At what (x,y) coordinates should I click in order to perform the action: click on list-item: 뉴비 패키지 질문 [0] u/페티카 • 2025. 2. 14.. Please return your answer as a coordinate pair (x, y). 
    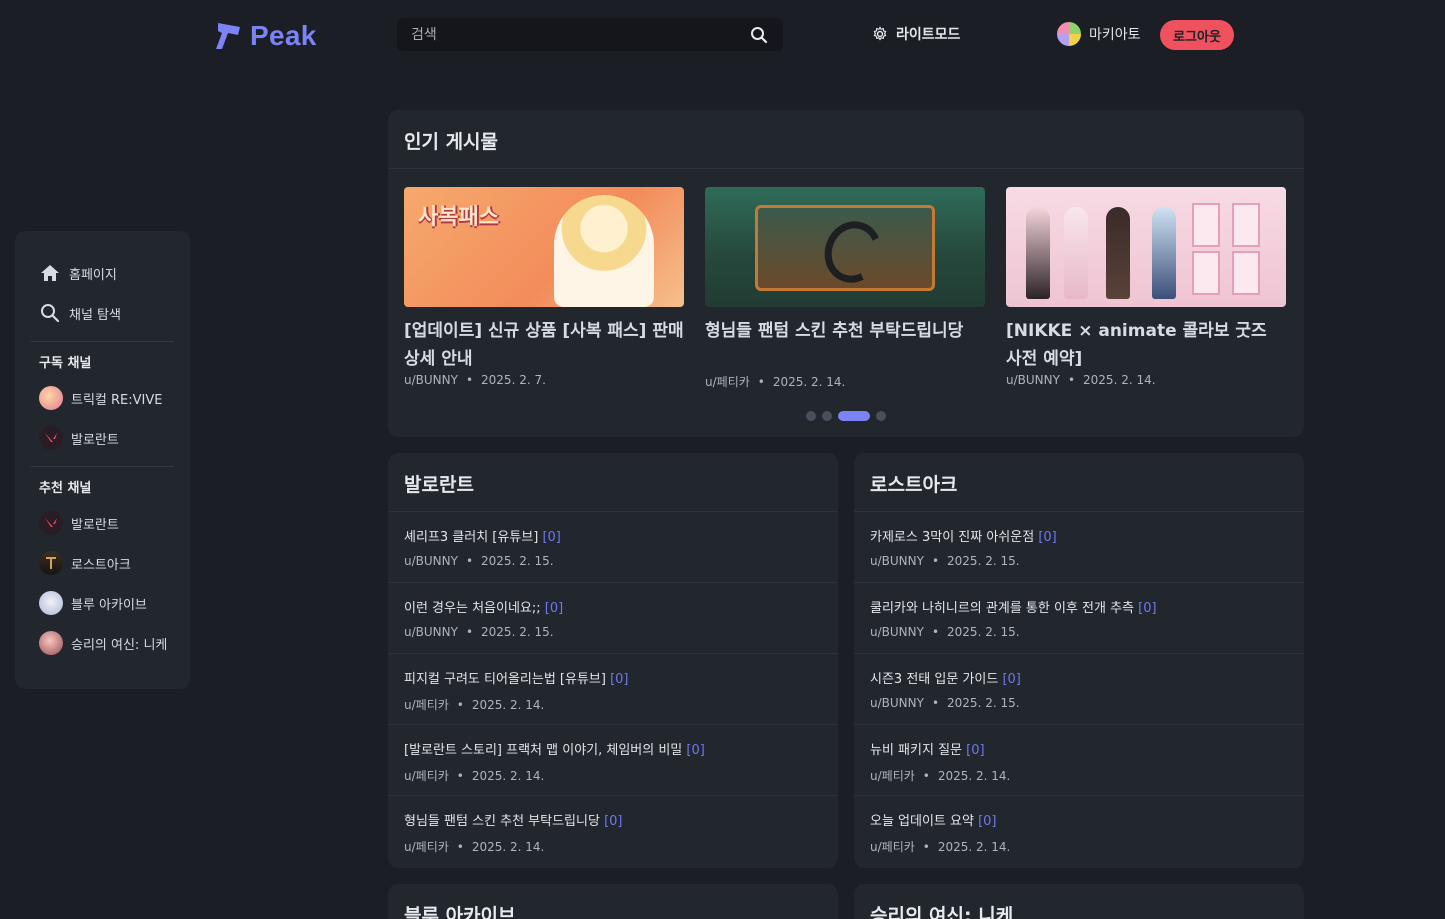
    Looking at the image, I should click on (1079, 760).